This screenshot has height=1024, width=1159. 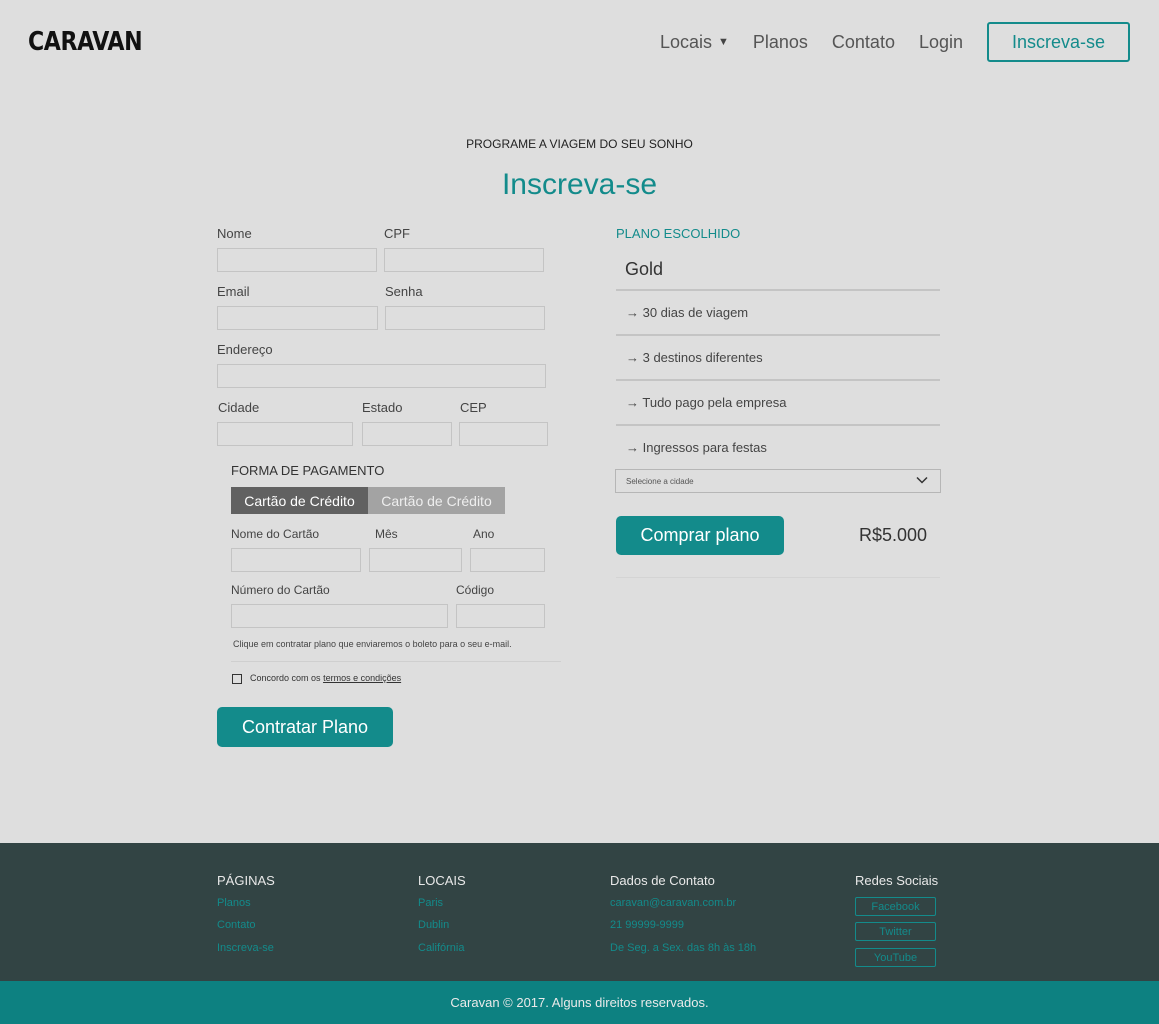 What do you see at coordinates (723, 42) in the screenshot?
I see `caret-down-icon: ▼` at bounding box center [723, 42].